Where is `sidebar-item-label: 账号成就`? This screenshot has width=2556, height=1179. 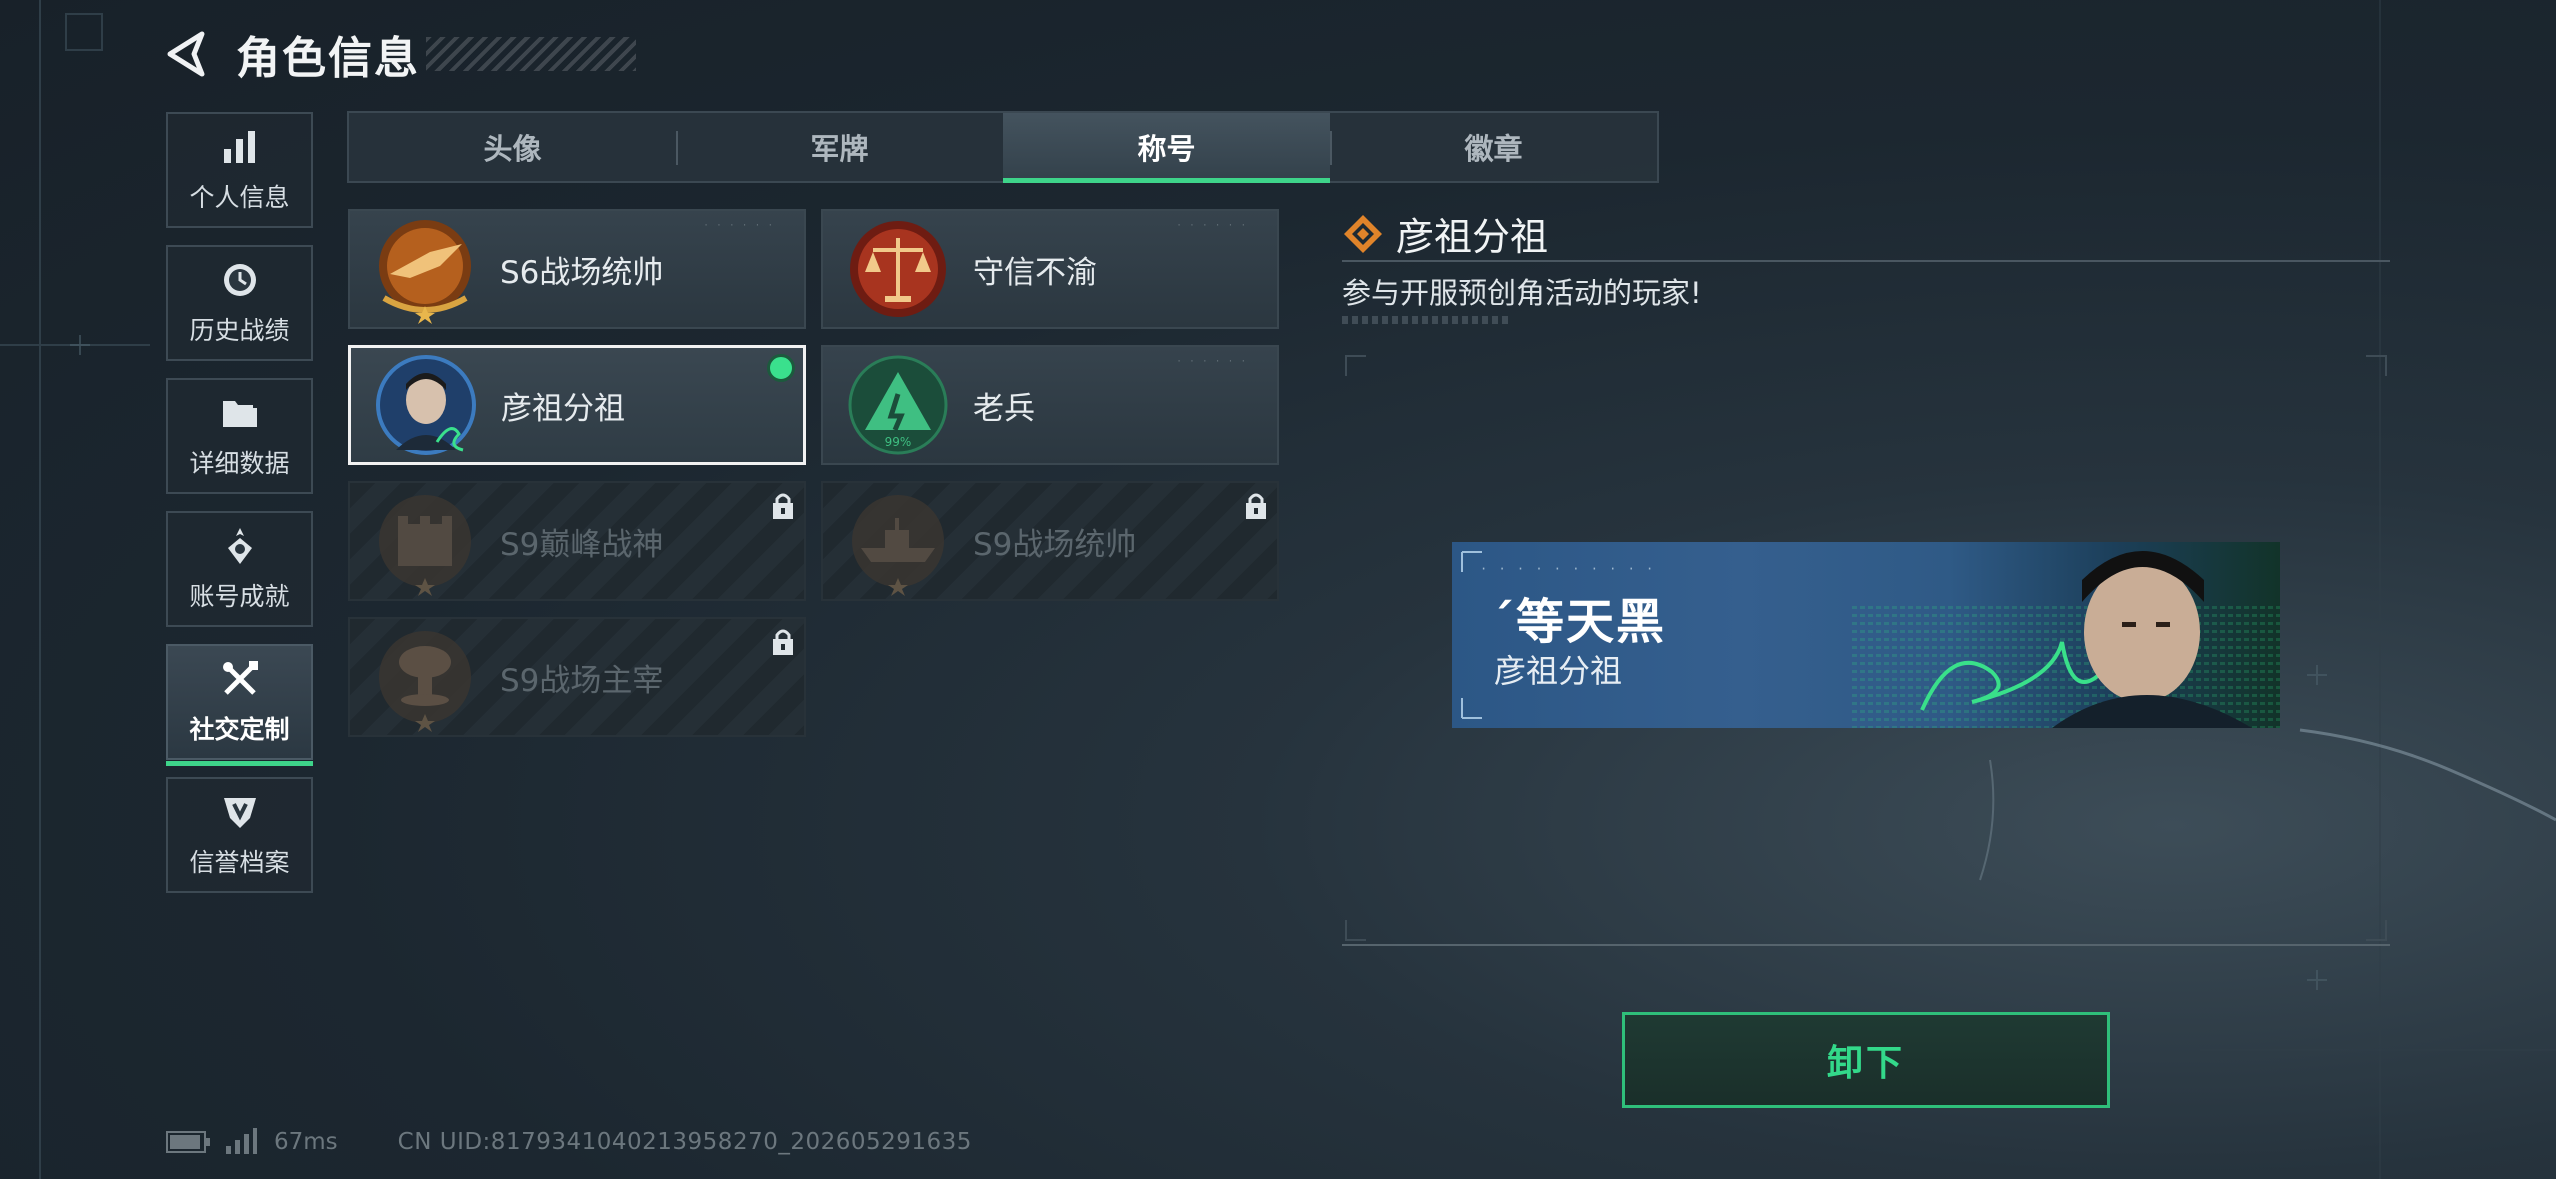 sidebar-item-label: 账号成就 is located at coordinates (239, 596).